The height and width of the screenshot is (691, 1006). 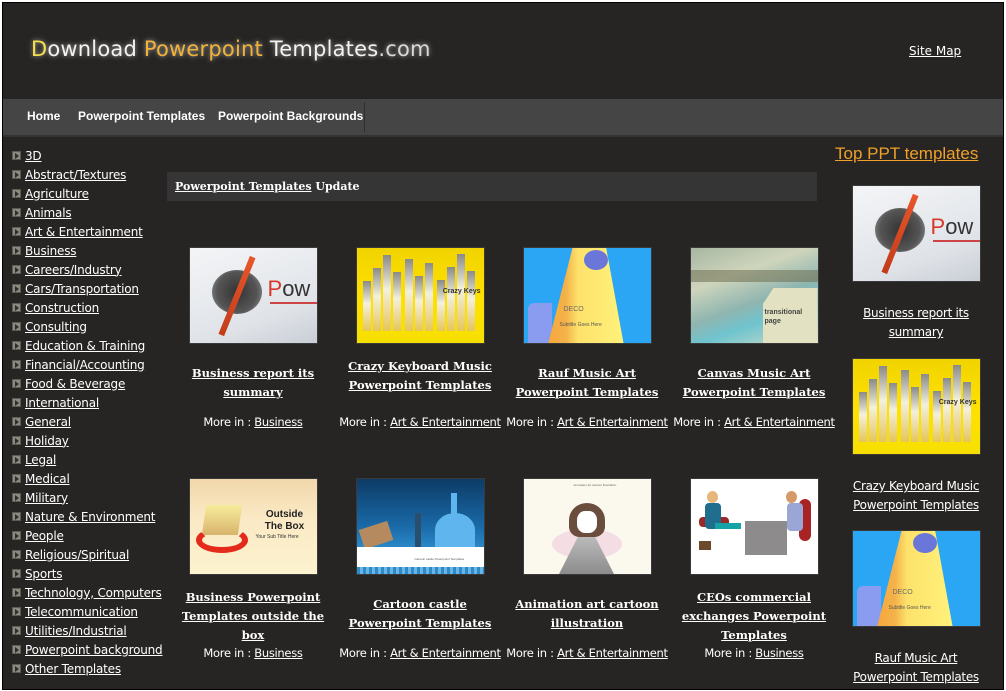 What do you see at coordinates (916, 668) in the screenshot?
I see `top-template-title-link: Rauf Music Art Powerpoint Templates` at bounding box center [916, 668].